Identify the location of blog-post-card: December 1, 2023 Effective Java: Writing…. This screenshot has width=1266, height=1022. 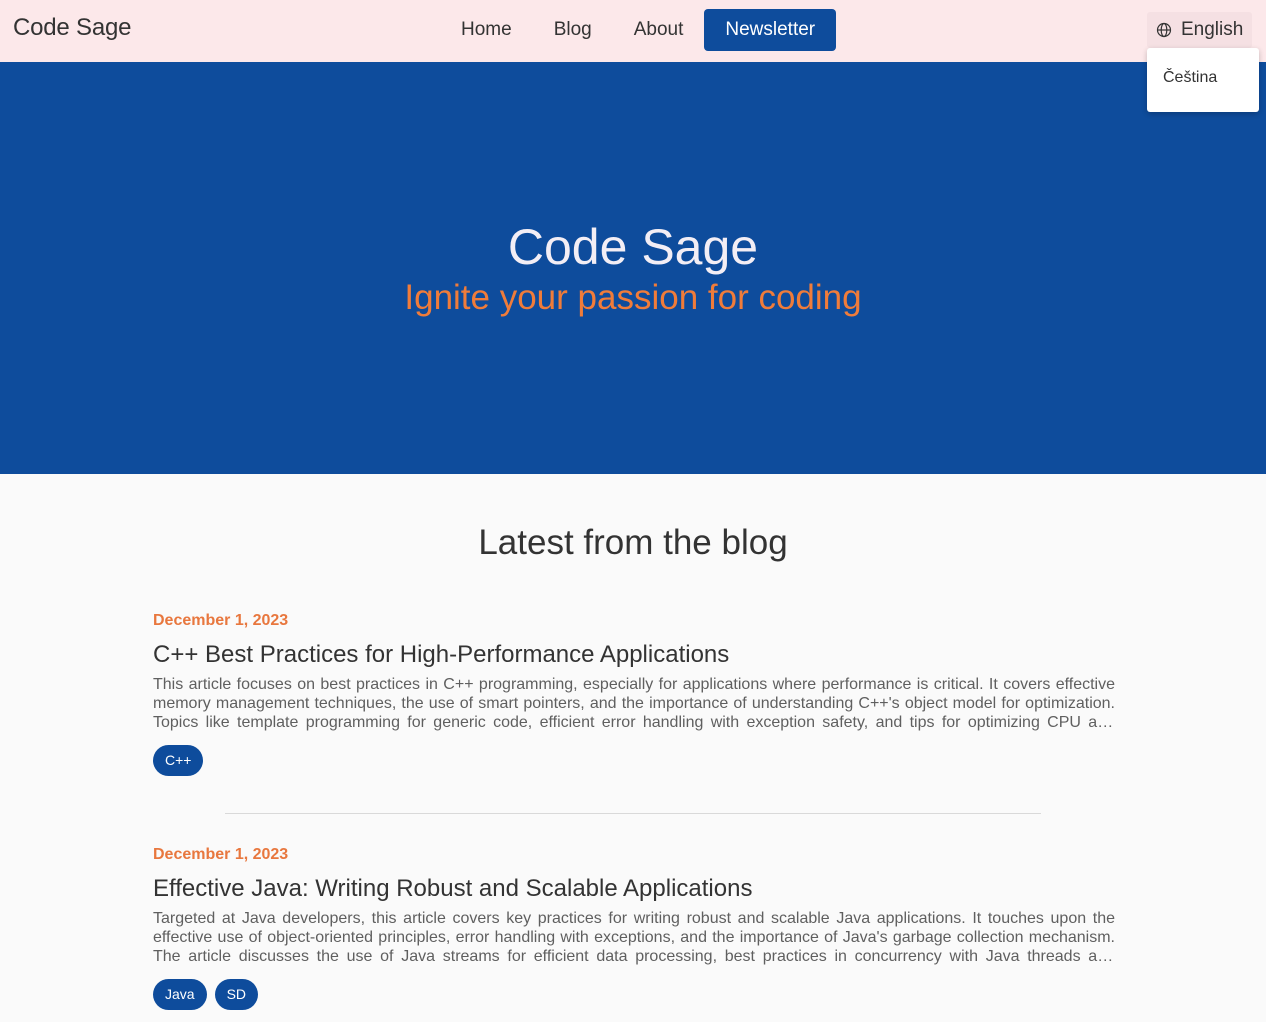
(634, 927).